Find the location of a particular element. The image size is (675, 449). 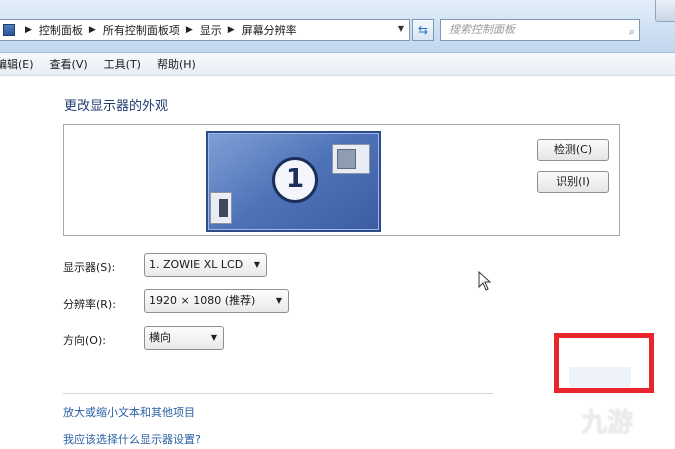

monitor-1-preview: 1 is located at coordinates (293, 181).